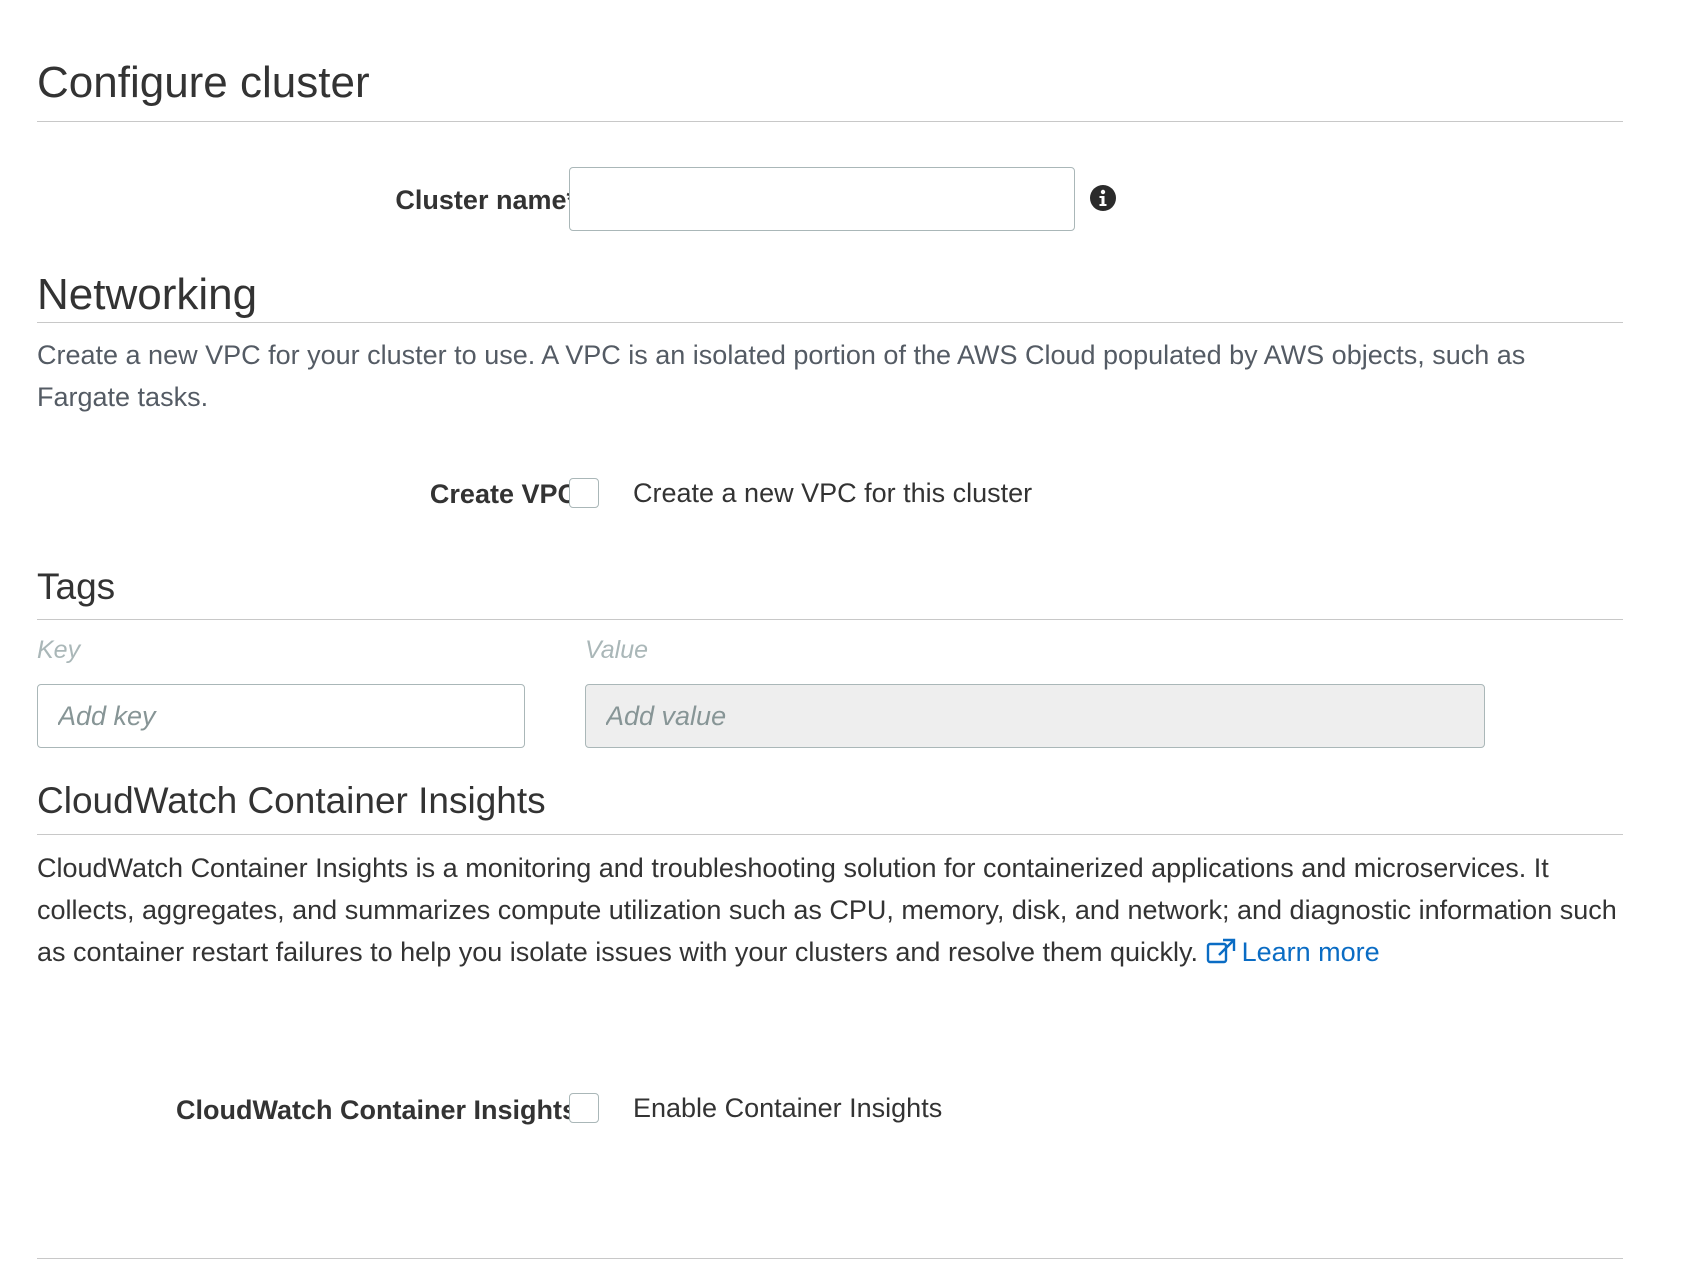  I want to click on info-circle-icon, so click(1103, 198).